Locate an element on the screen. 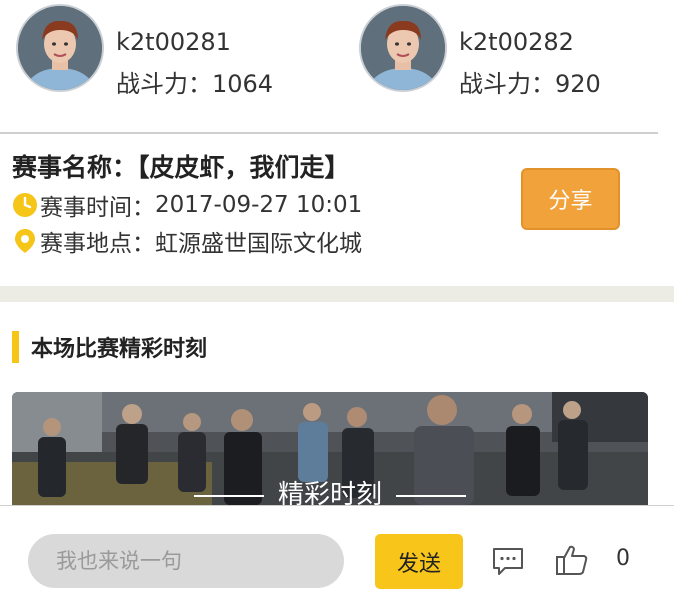 Image resolution: width=674 pixels, height=614 pixels. caption-text: 精彩时刻 is located at coordinates (329, 492).